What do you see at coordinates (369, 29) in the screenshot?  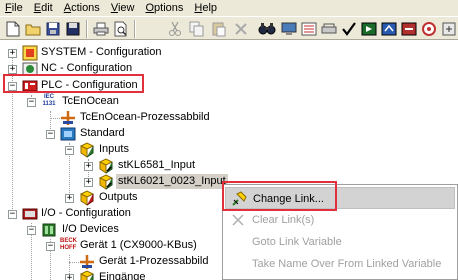 I see `run-mode-icon` at bounding box center [369, 29].